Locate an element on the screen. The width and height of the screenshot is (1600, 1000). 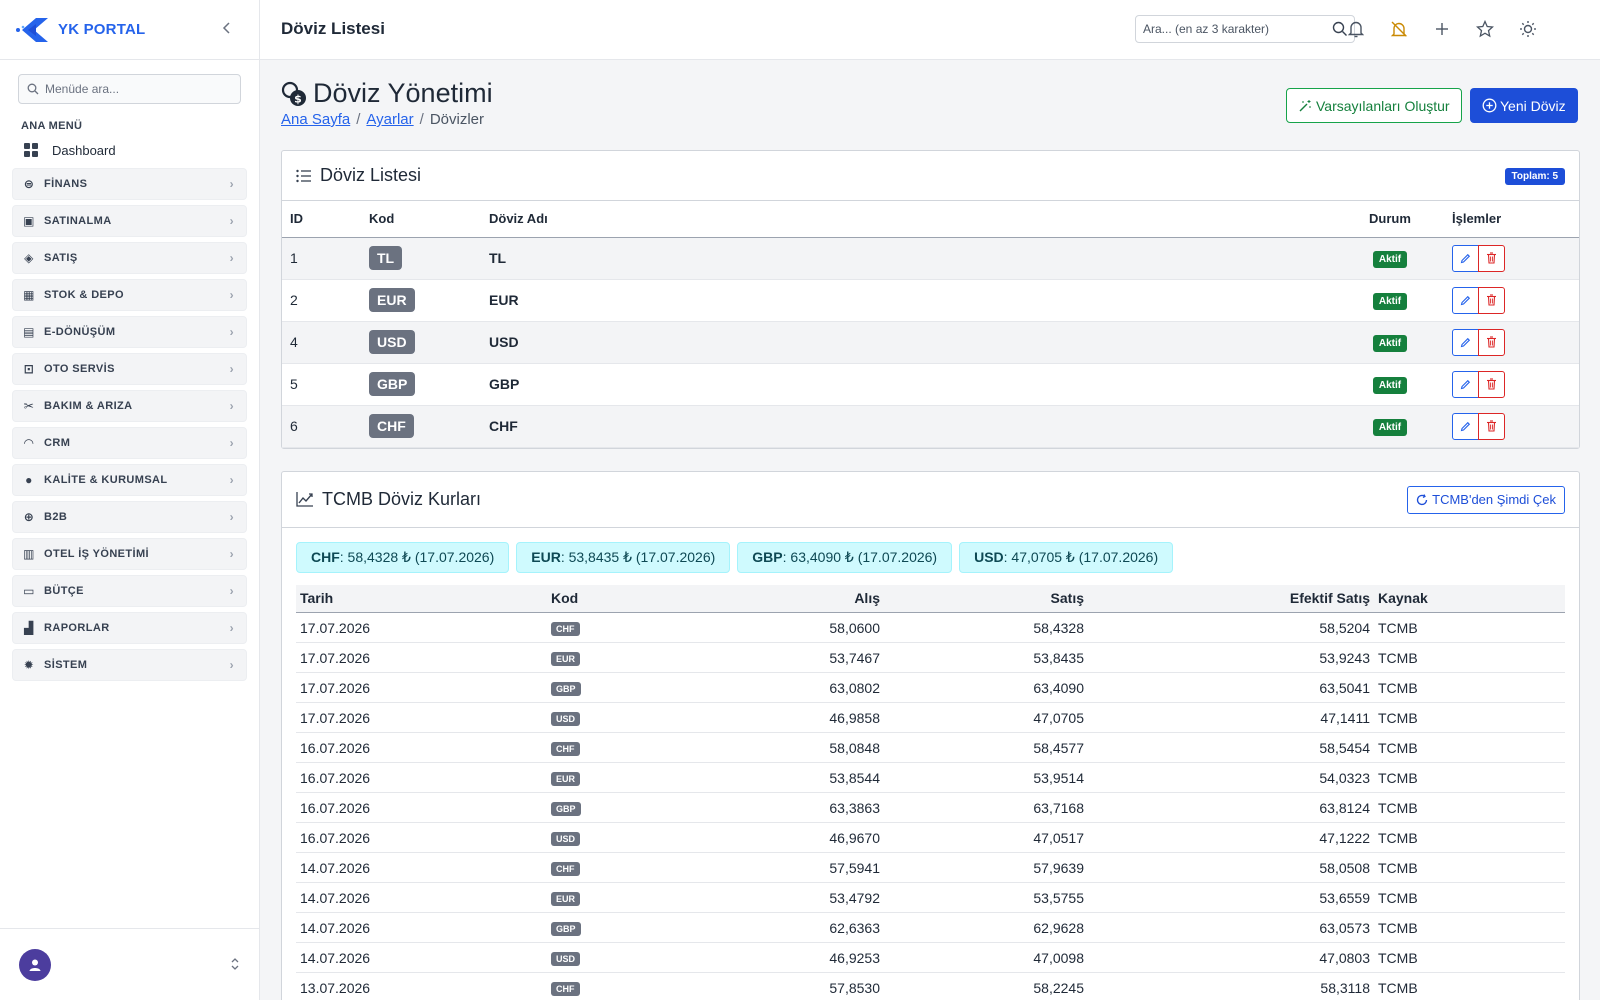
sidebar-item-4: ▤ E-DÖNÜŞÜM › is located at coordinates (129, 332).